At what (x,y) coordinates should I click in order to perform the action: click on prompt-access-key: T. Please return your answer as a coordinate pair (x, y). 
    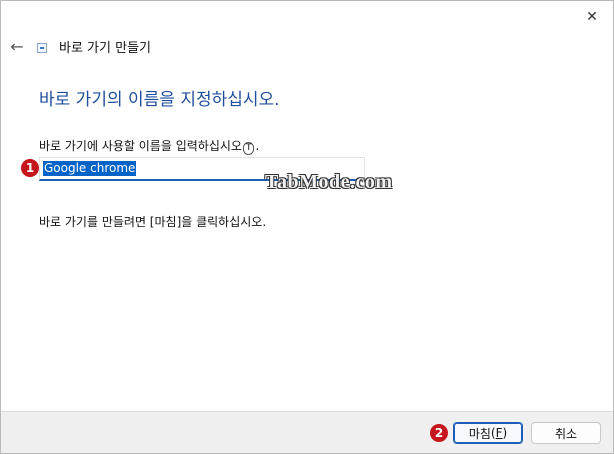
    Looking at the image, I should click on (248, 148).